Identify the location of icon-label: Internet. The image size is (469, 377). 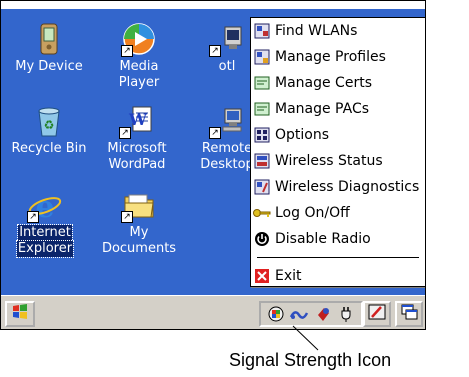
(45, 233).